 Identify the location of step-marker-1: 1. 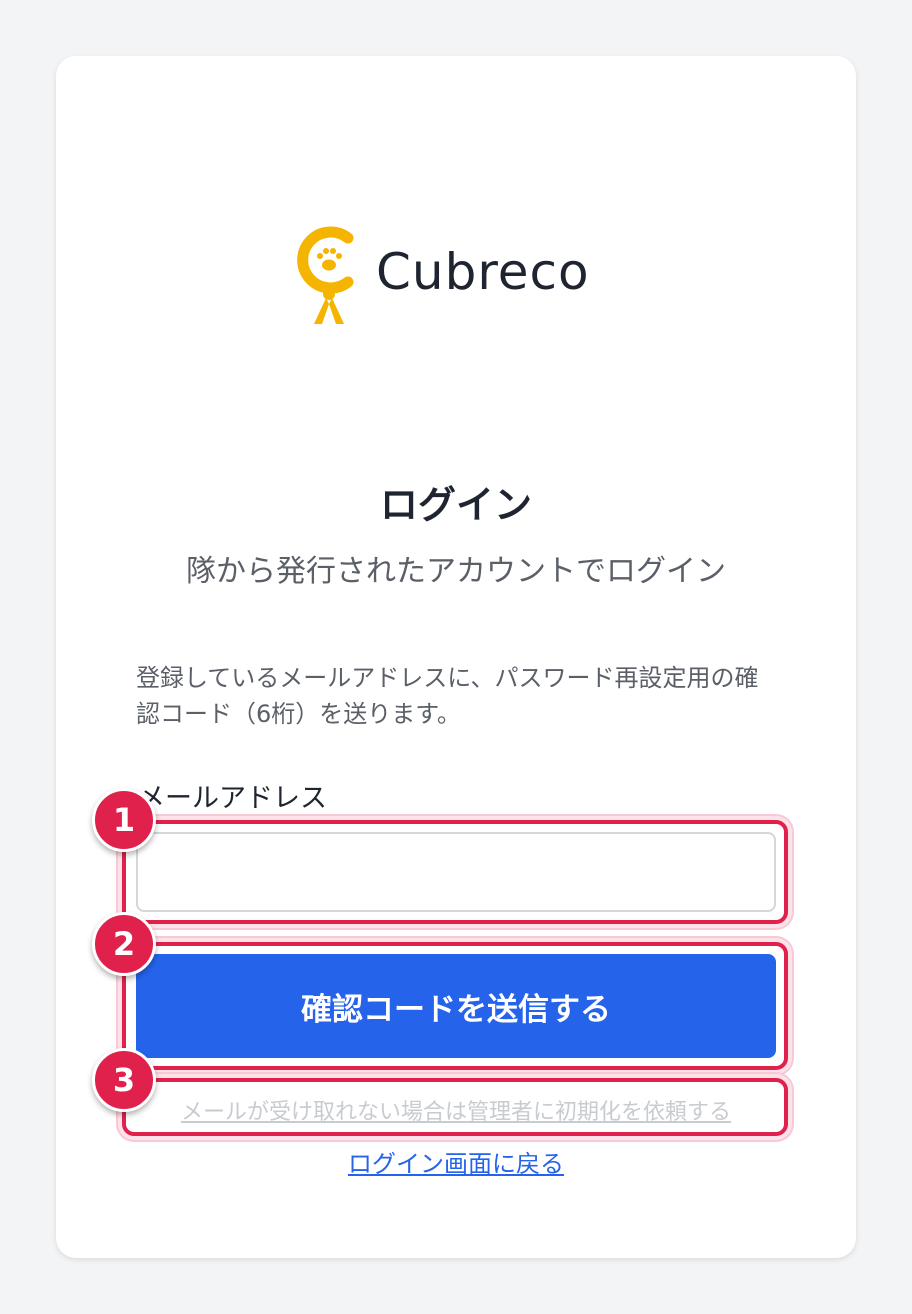
(124, 820).